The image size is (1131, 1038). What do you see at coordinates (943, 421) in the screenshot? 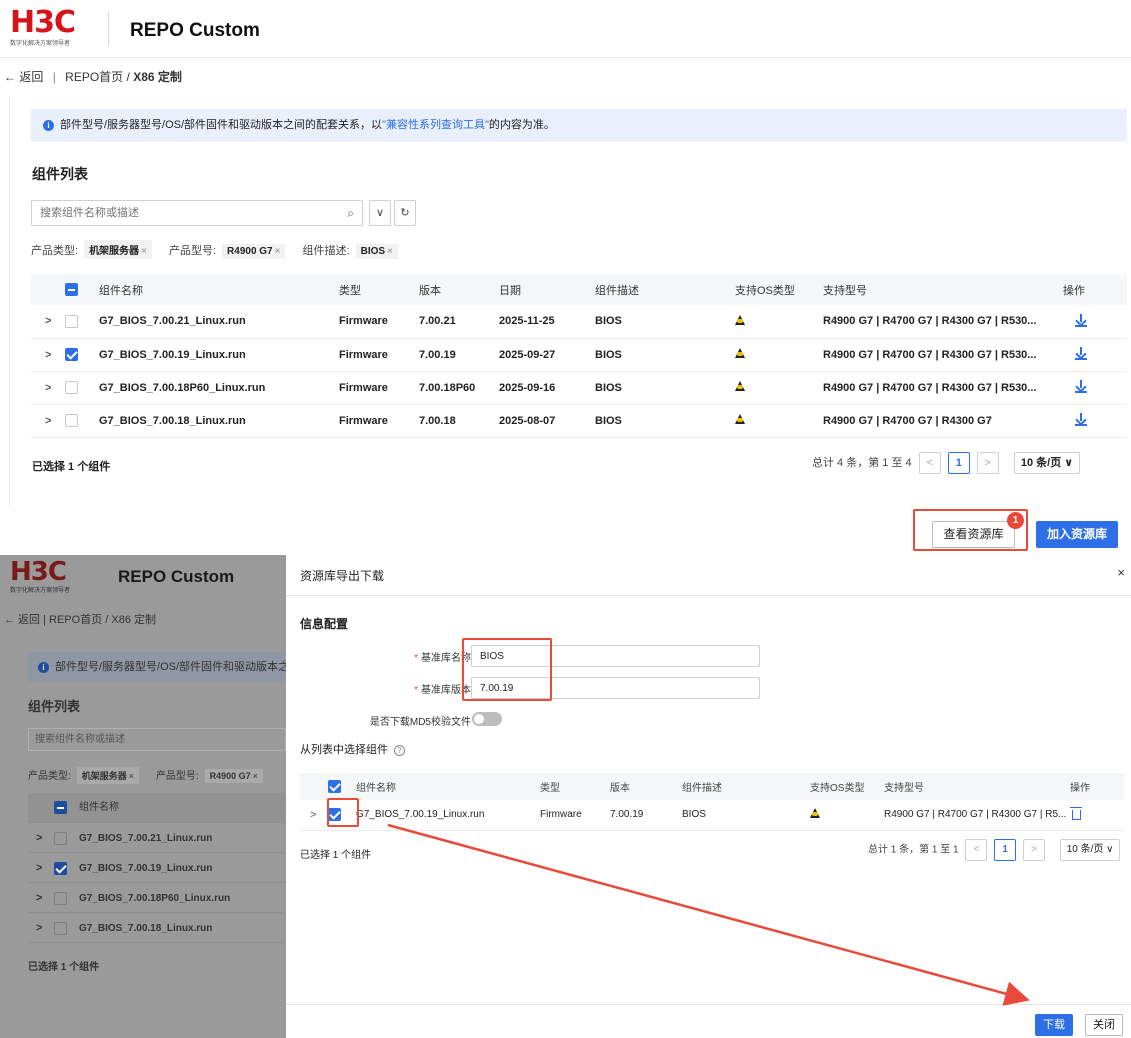
I see `cell-models: R4900 G7 | R4700 G7 | R4300 G7` at bounding box center [943, 421].